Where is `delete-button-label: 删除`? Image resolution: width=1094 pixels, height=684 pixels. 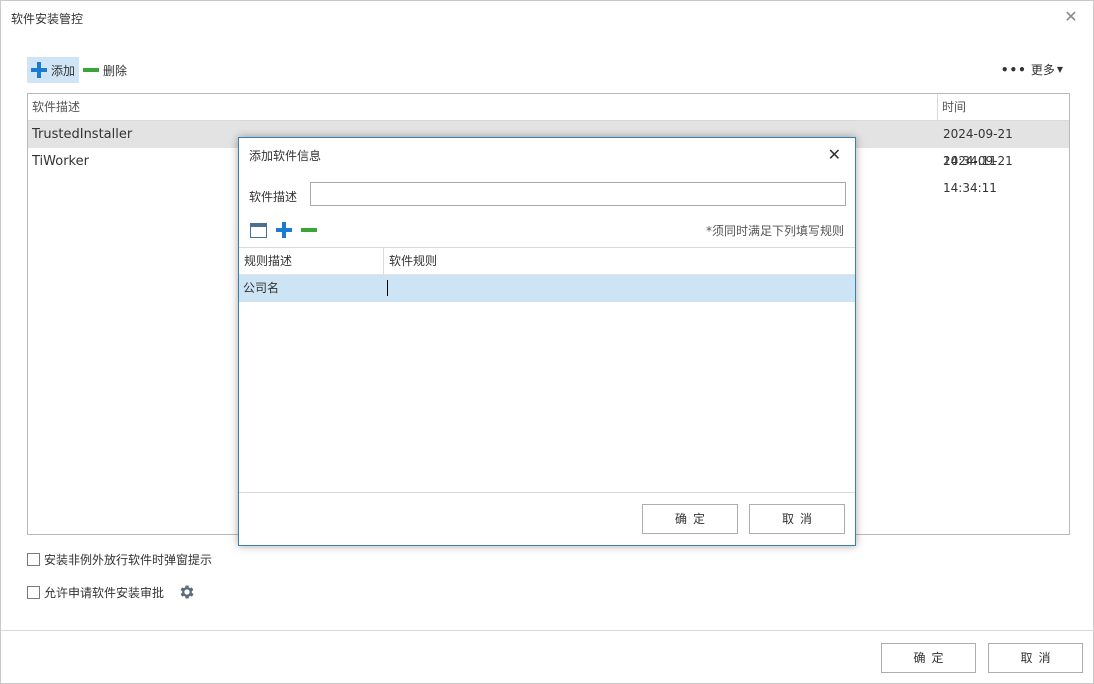
delete-button-label: 删除 is located at coordinates (115, 70).